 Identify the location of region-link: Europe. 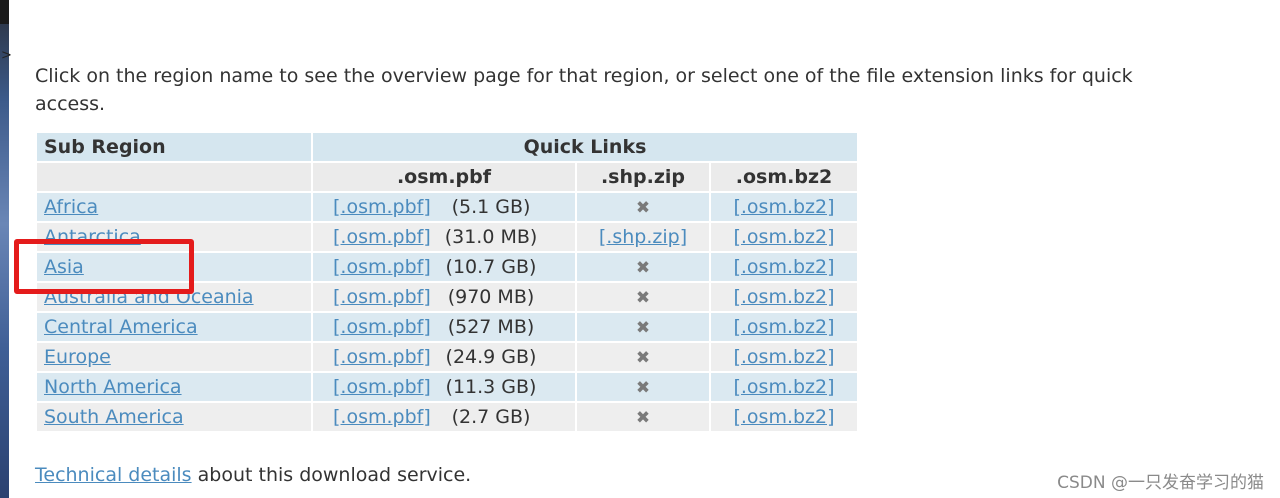
(77, 357).